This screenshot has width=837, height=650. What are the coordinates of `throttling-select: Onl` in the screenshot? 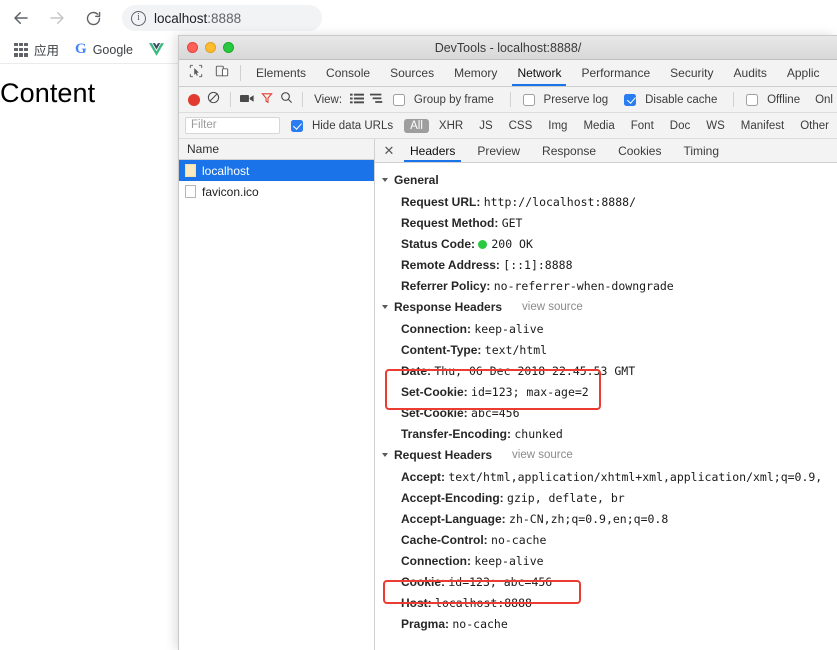 It's located at (824, 100).